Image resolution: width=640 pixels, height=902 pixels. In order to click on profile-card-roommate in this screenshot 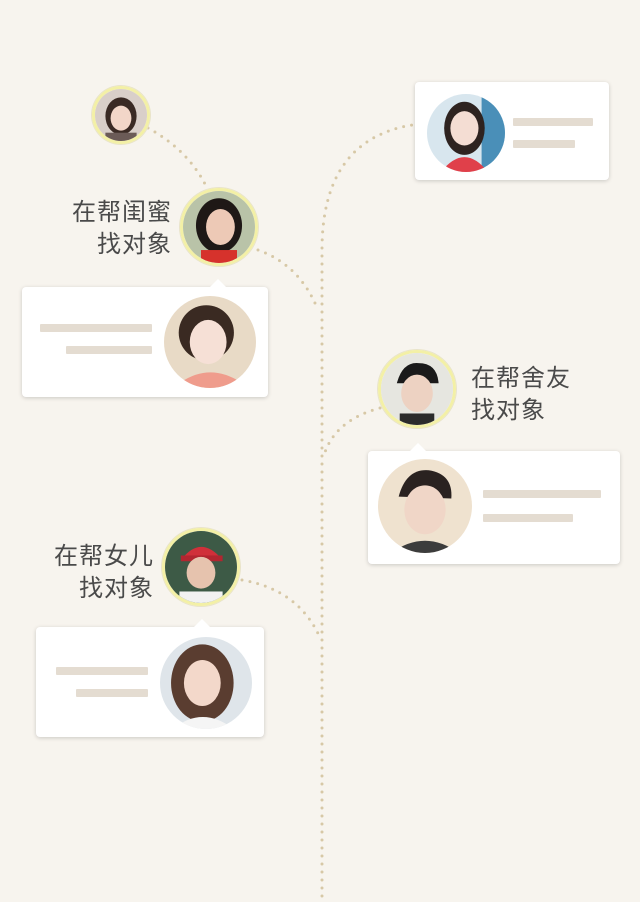, I will do `click(494, 503)`.